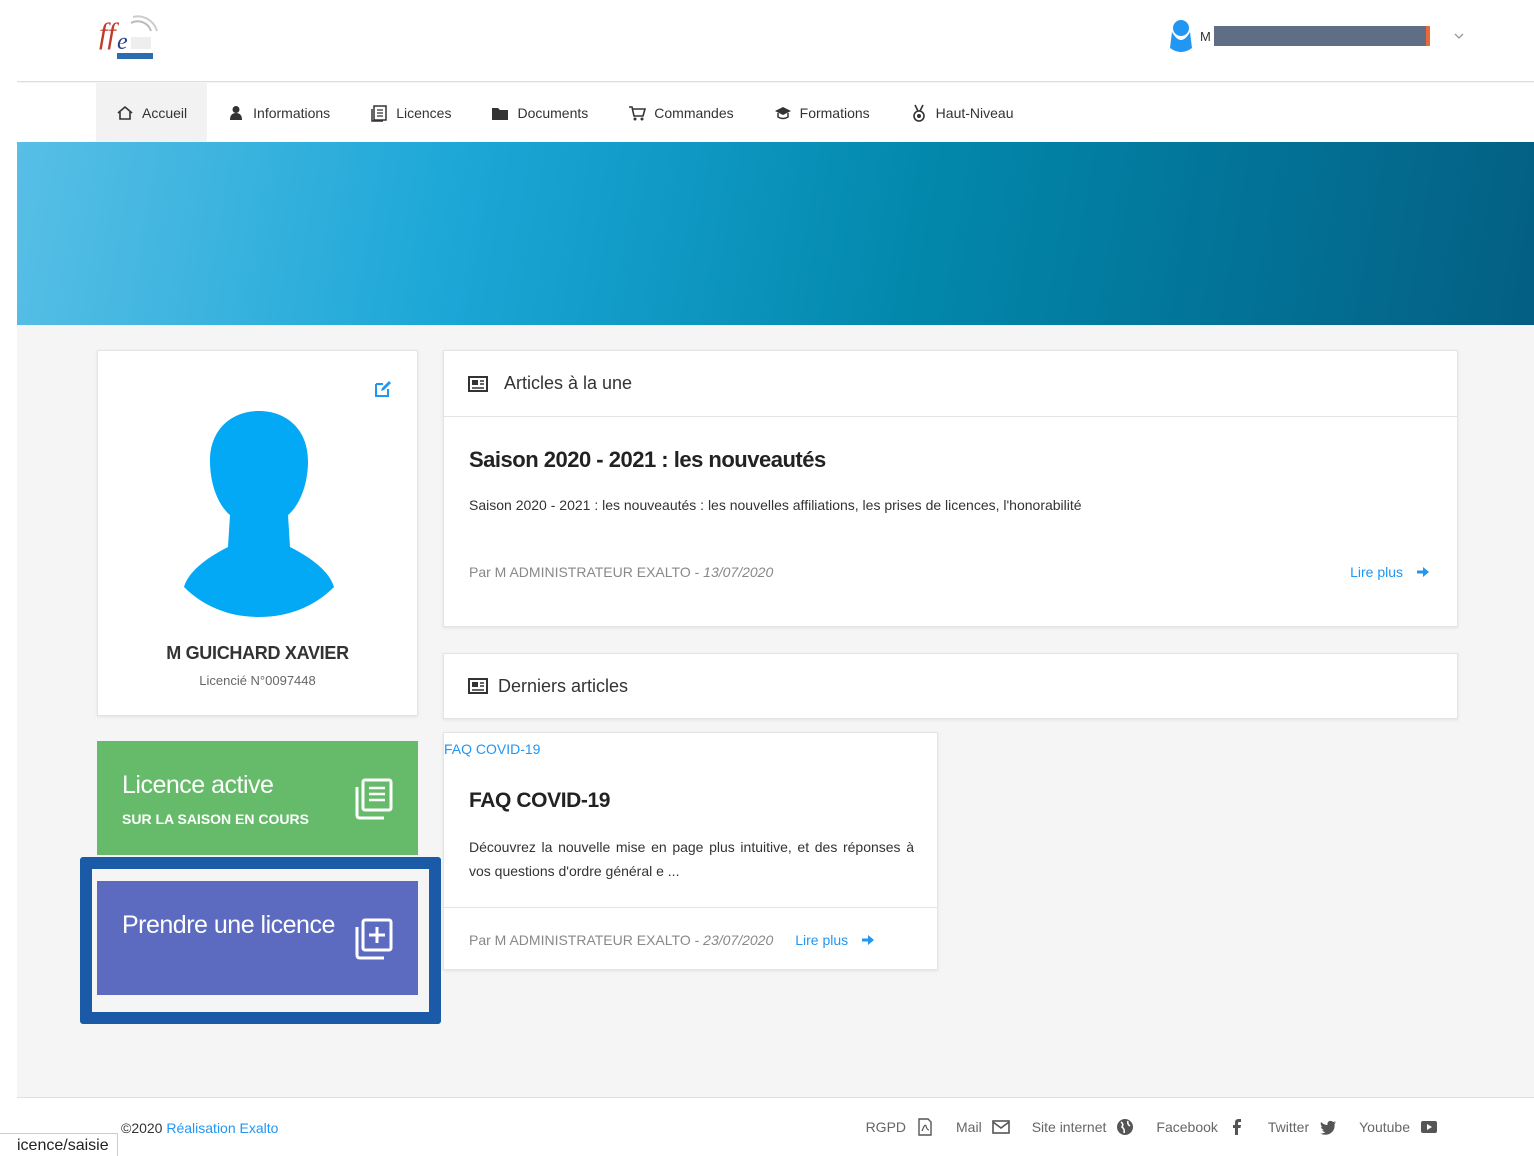 This screenshot has height=1156, width=1534. I want to click on footer-link-mail: Mail, so click(983, 1127).